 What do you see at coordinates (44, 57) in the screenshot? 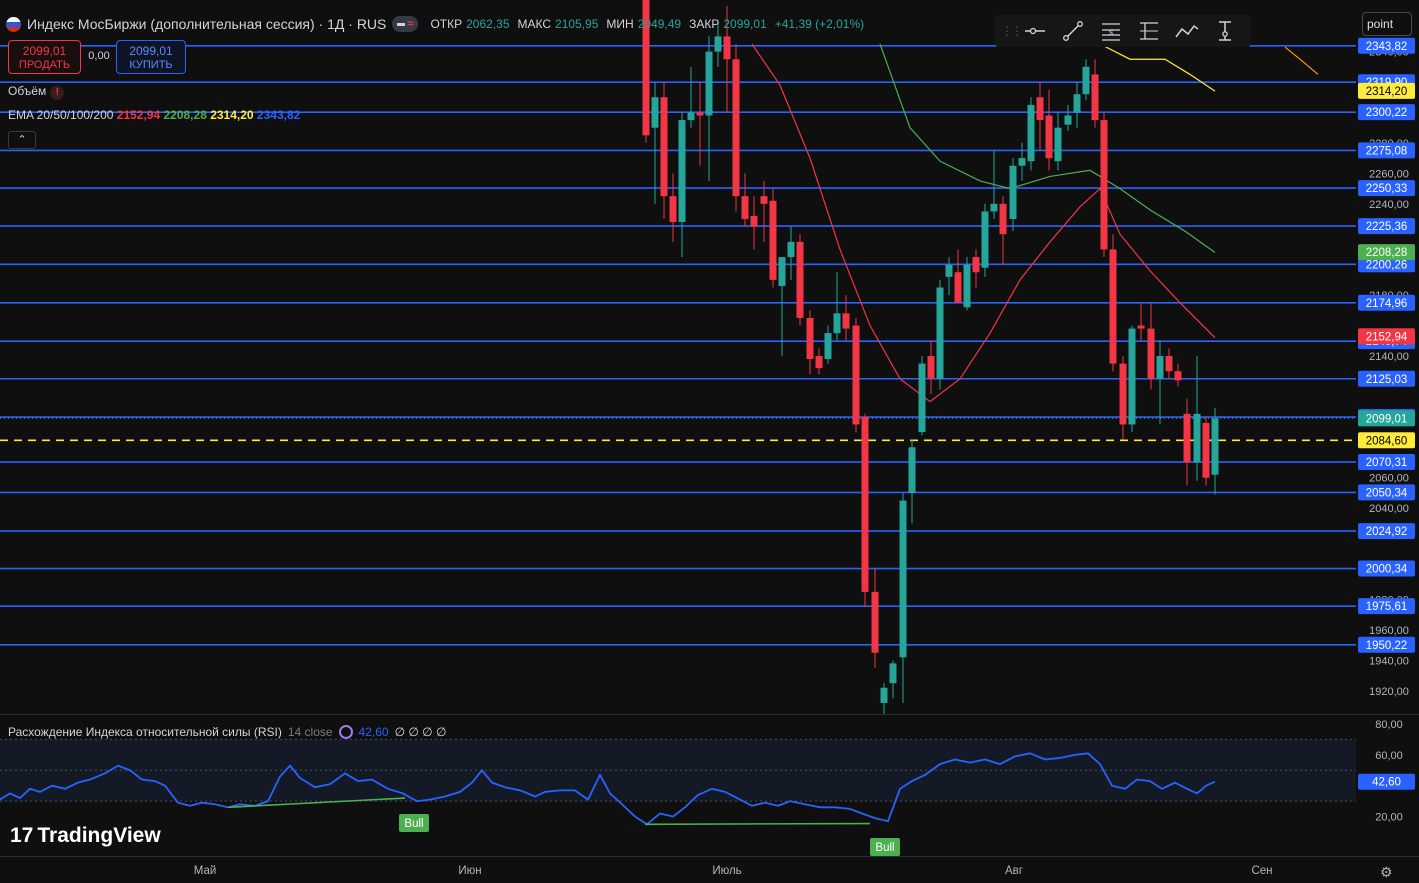
I see `sell-button: 2099,01 ПРОДАТЬ` at bounding box center [44, 57].